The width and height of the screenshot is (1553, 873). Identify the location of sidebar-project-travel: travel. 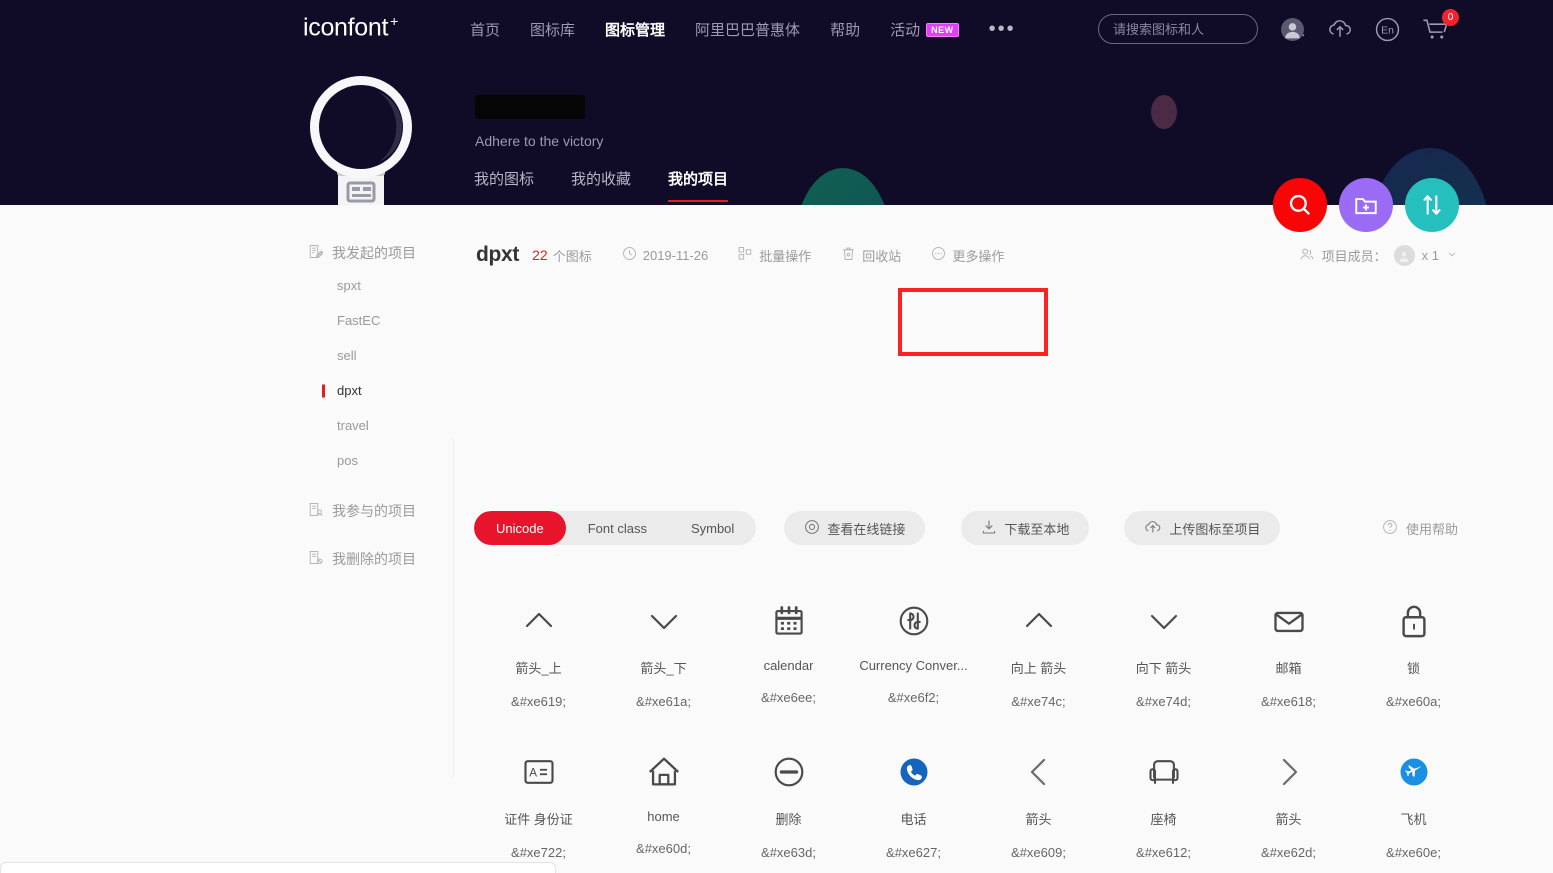
(374, 425).